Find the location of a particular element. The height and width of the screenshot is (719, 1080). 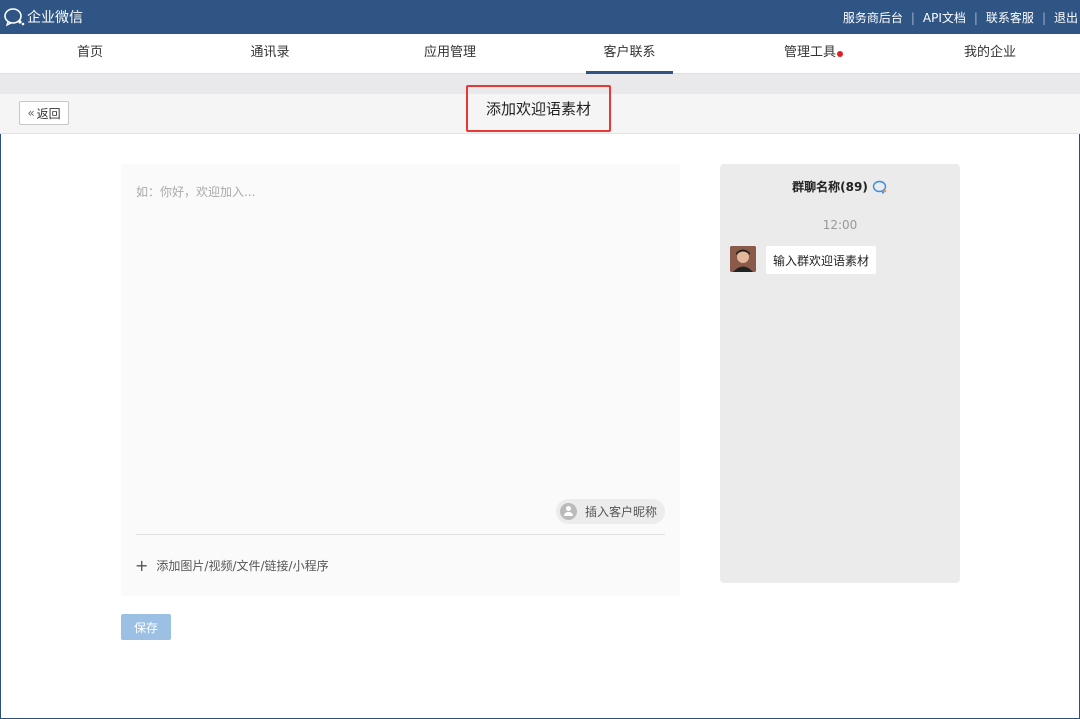

add-media-label: 添加图片/视频/文件/链接/小程序 is located at coordinates (242, 566).